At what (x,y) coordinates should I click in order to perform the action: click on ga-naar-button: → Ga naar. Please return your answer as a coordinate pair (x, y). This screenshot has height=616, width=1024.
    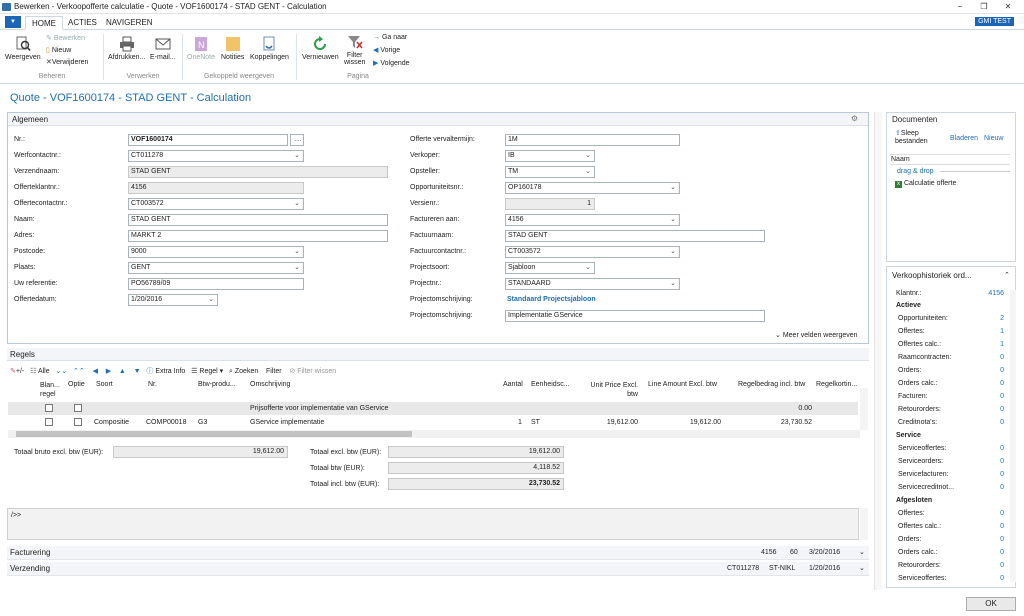
    Looking at the image, I should click on (390, 37).